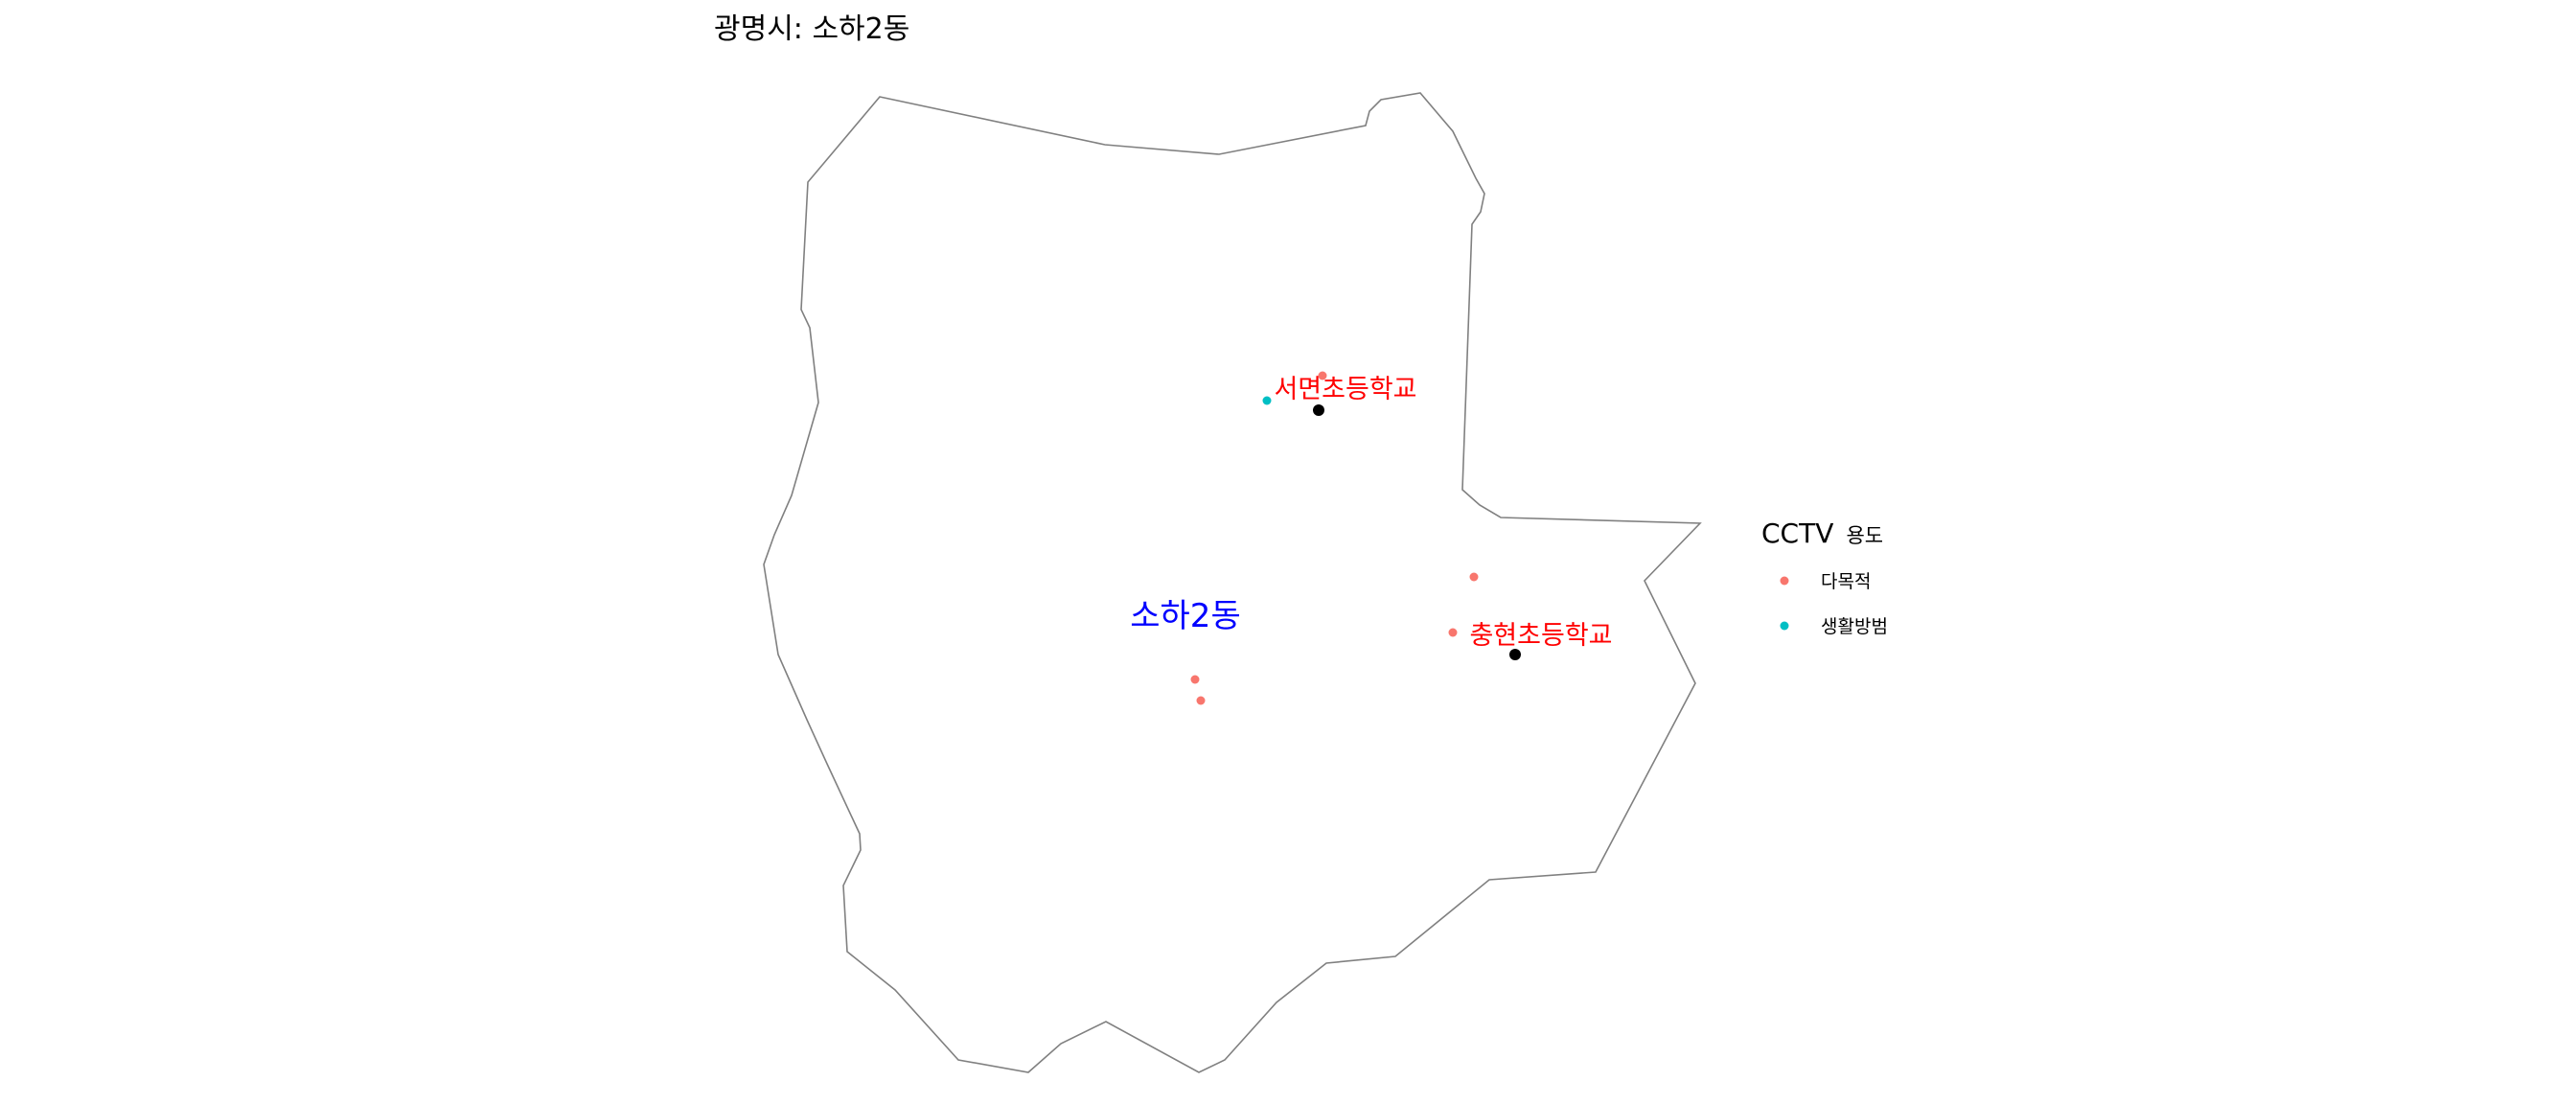  I want to click on legend: CCTV 용도 다목적 생활방범, so click(1824, 577).